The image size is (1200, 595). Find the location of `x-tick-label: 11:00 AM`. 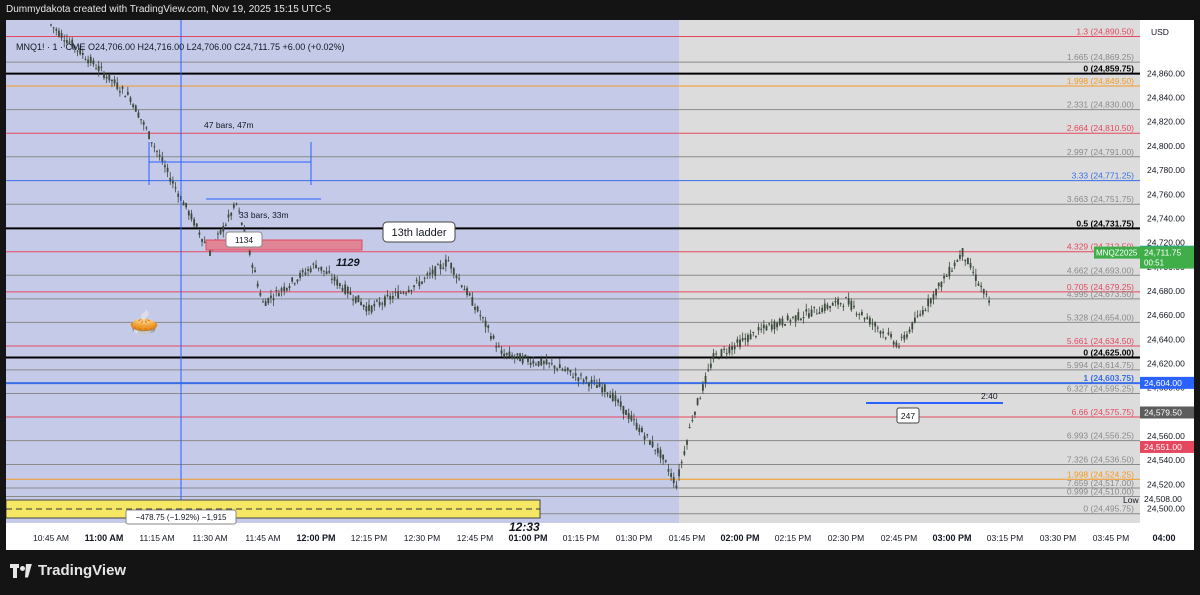

x-tick-label: 11:00 AM is located at coordinates (104, 538).